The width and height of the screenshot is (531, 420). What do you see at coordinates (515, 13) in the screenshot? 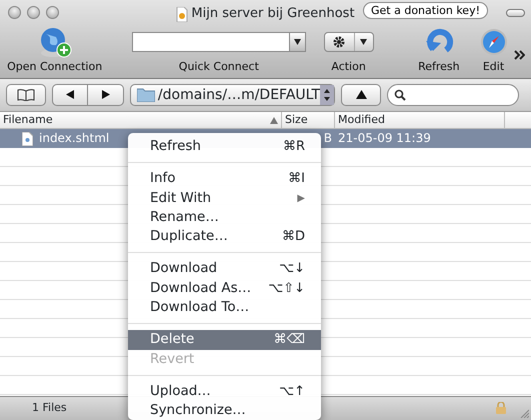
I see `toolbar-toggle-button` at bounding box center [515, 13].